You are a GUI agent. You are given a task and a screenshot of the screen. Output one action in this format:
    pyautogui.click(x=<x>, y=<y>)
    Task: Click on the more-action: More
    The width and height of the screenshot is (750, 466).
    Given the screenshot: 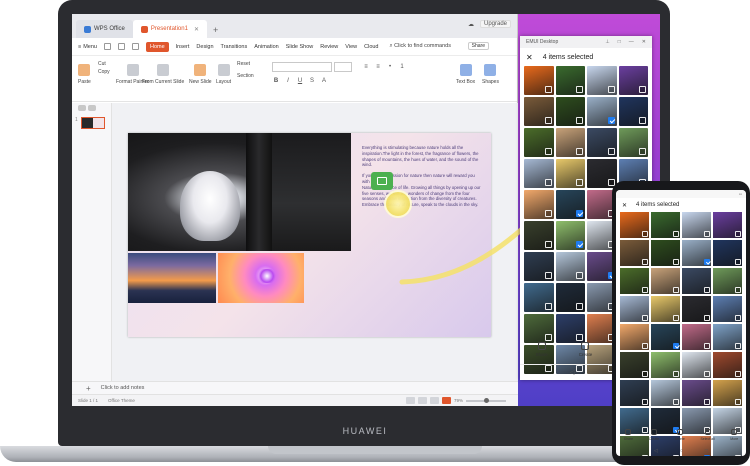 What is the action you would take?
    pyautogui.click(x=734, y=435)
    